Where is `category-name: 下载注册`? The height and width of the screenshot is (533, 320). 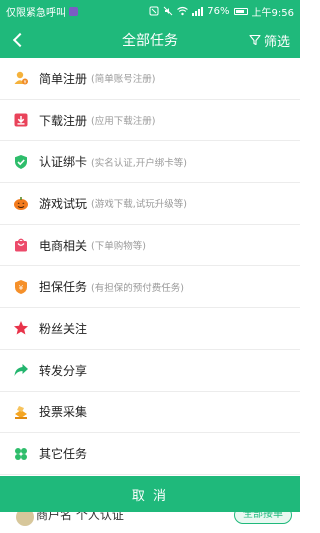 category-name: 下载注册 is located at coordinates (63, 120).